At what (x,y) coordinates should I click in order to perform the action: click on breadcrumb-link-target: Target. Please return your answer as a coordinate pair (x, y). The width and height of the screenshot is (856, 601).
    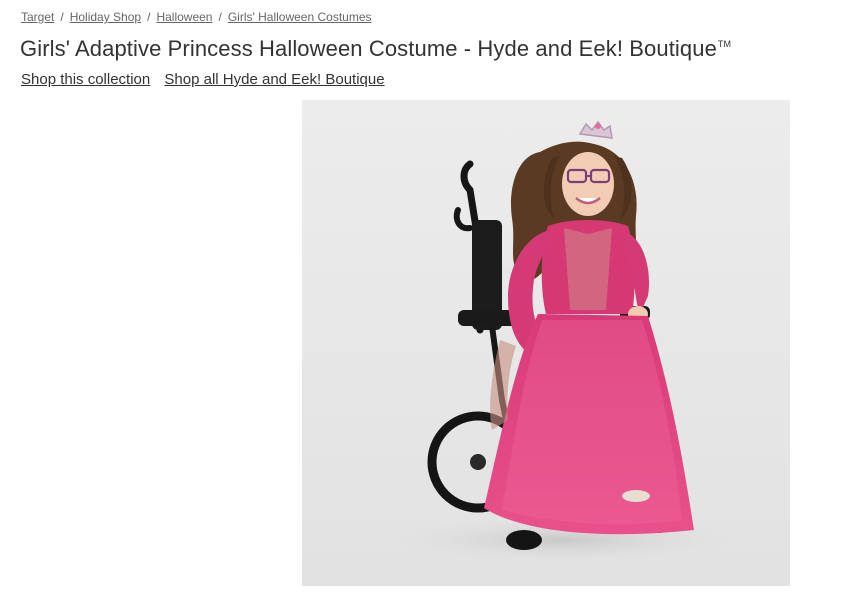
    Looking at the image, I should click on (37, 17).